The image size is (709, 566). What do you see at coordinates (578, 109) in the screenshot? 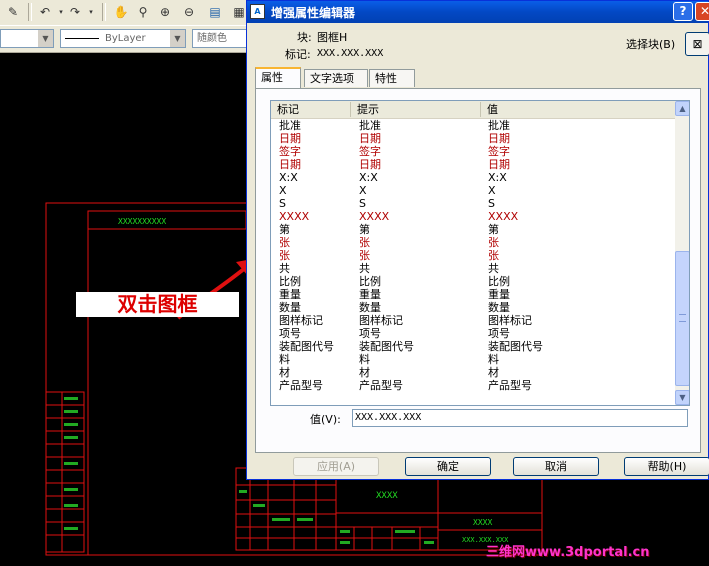
I see `column-header-value: 值` at bounding box center [578, 109].